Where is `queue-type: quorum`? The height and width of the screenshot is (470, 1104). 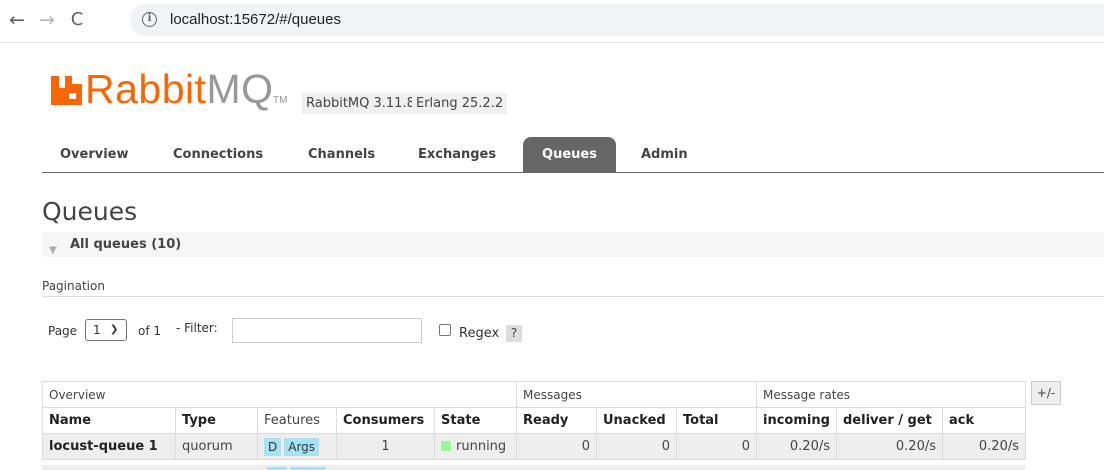 queue-type: quorum is located at coordinates (216, 446).